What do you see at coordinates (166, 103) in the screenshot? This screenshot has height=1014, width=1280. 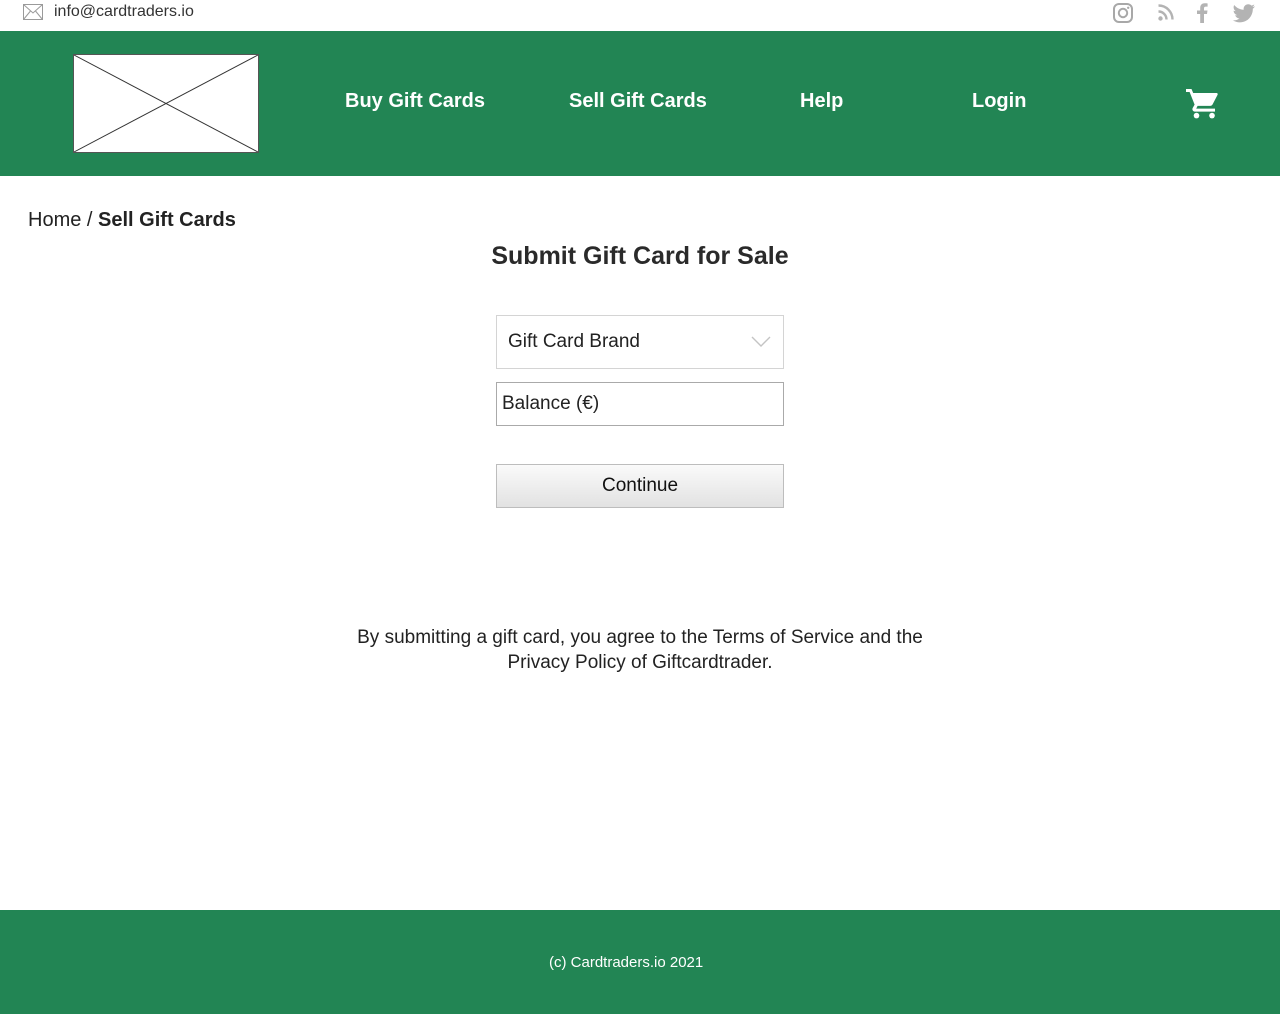 I see `logo-placeholder` at bounding box center [166, 103].